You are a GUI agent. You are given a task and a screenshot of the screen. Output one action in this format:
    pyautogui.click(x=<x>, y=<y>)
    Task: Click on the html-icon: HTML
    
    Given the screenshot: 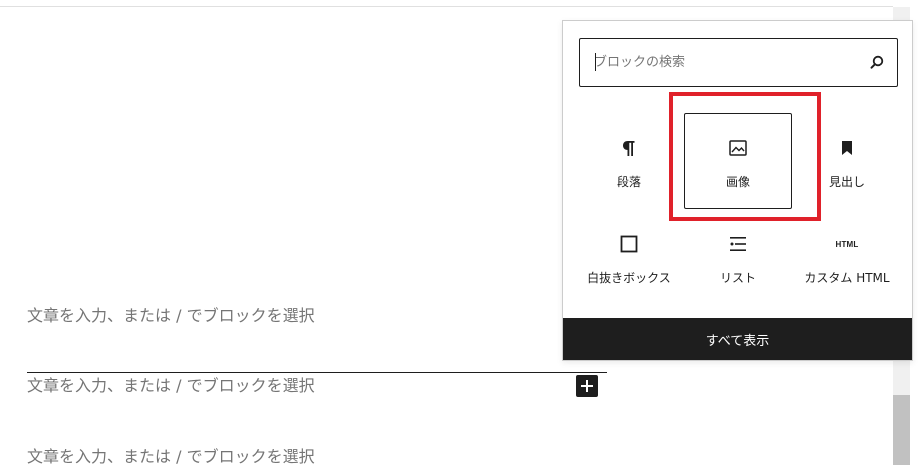 What is the action you would take?
    pyautogui.click(x=847, y=244)
    